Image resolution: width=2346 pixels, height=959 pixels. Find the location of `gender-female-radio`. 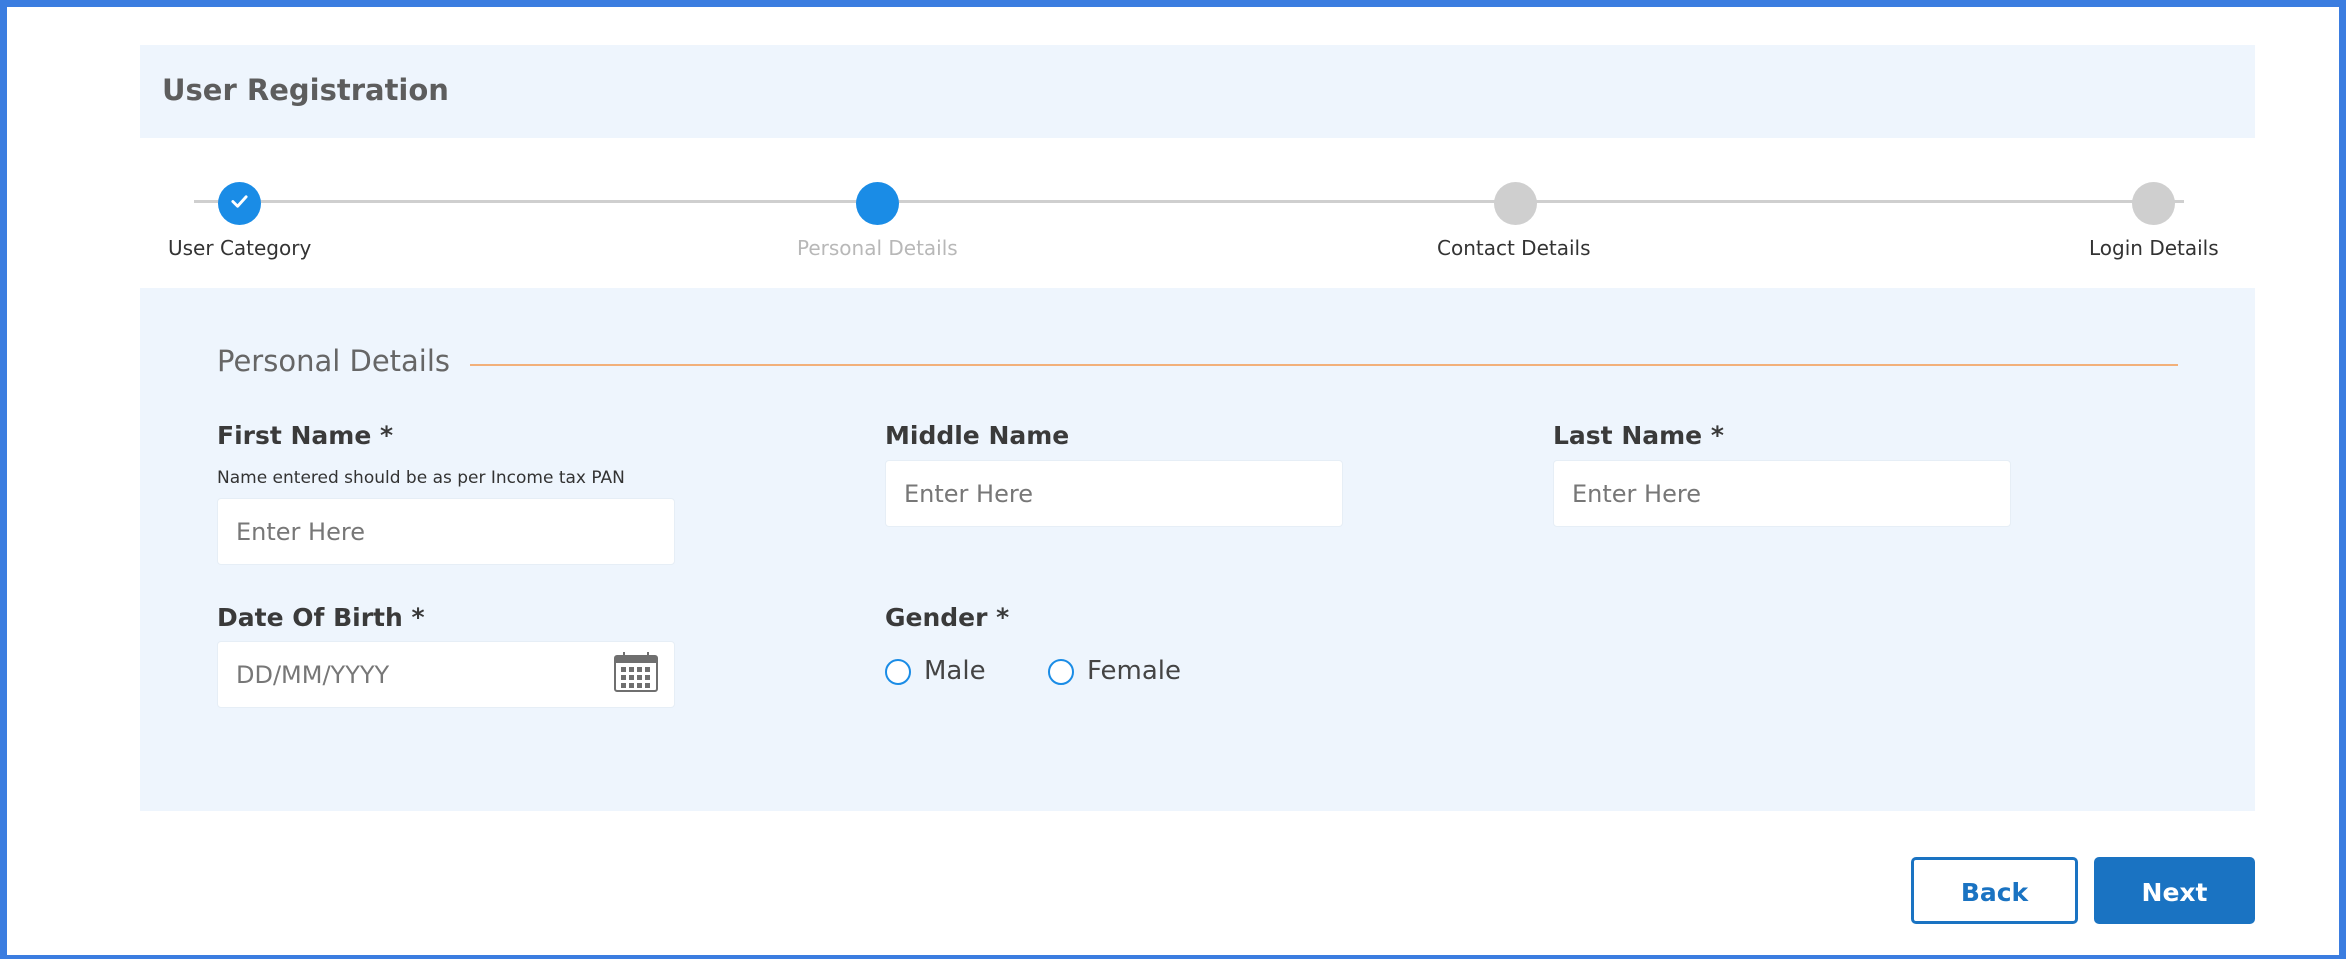

gender-female-radio is located at coordinates (1061, 672).